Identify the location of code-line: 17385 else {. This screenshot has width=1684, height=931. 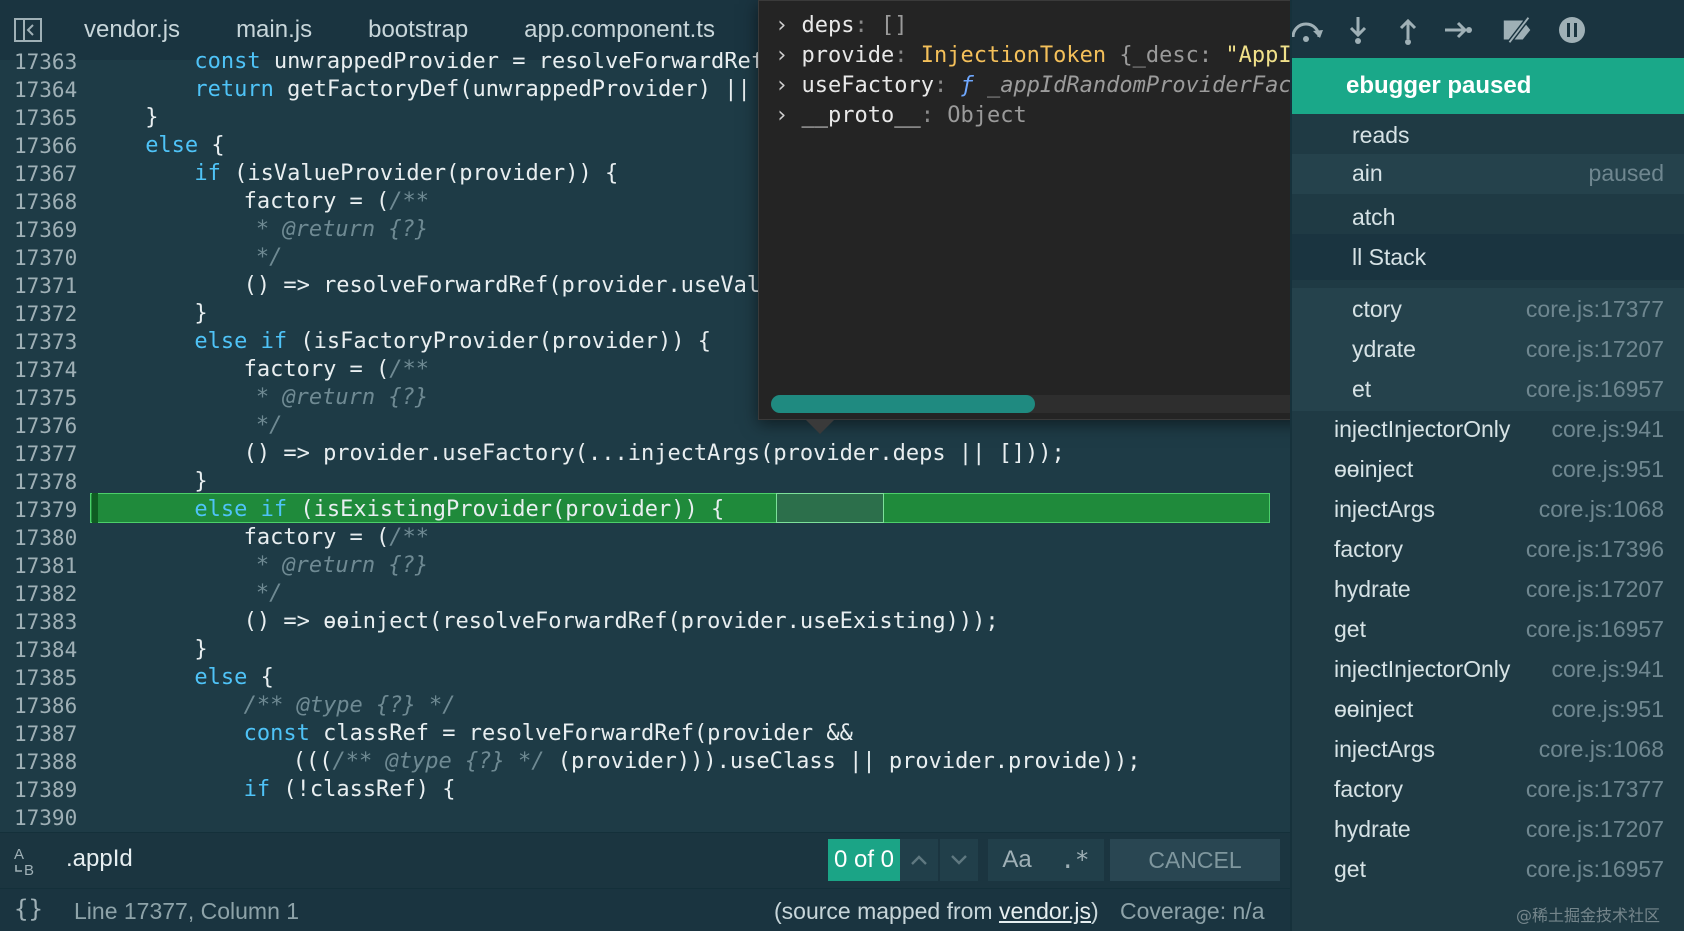
(645, 678).